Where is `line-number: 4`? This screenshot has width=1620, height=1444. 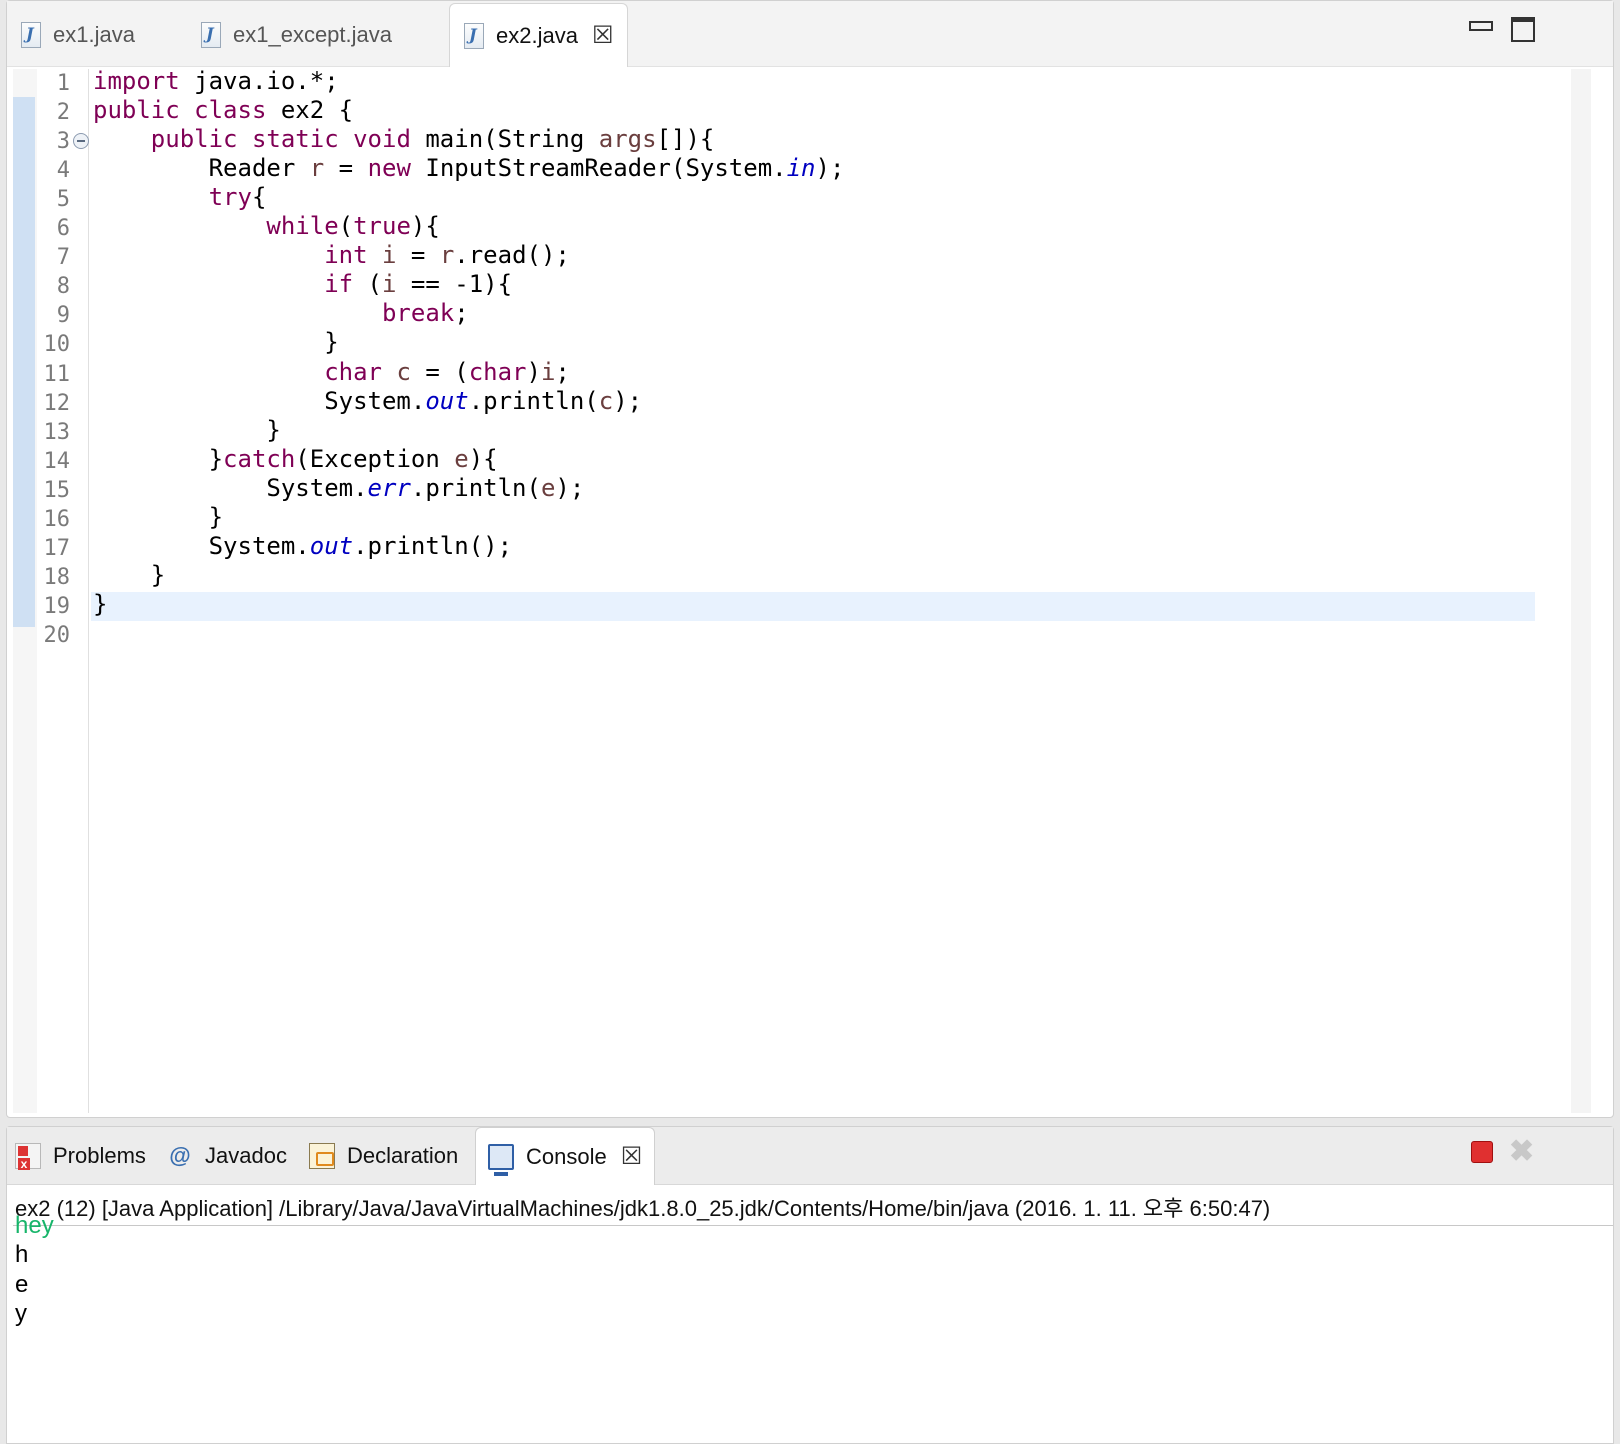 line-number: 4 is located at coordinates (63, 171).